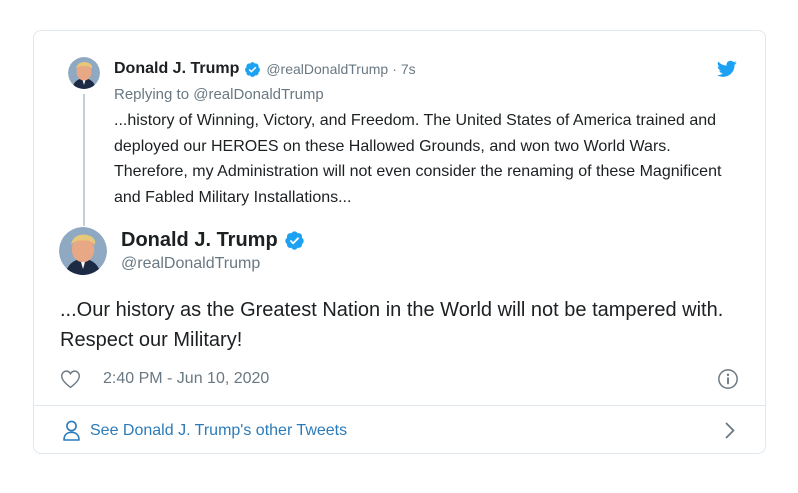 Image resolution: width=798 pixels, height=493 pixels. What do you see at coordinates (258, 94) in the screenshot?
I see `replying-to-mention: @realDonaldTrump` at bounding box center [258, 94].